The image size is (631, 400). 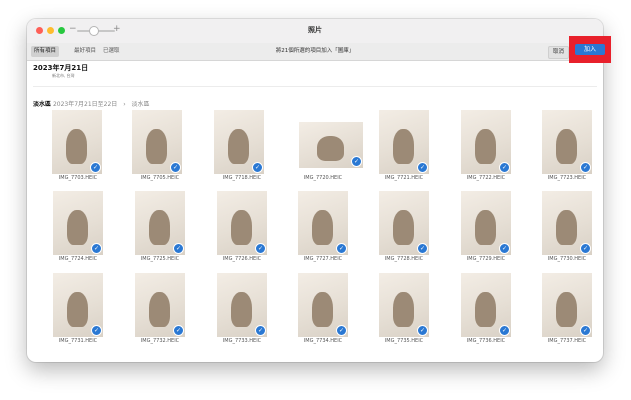 I want to click on photo-filename: IMG_7728.HEIC, so click(x=404, y=259).